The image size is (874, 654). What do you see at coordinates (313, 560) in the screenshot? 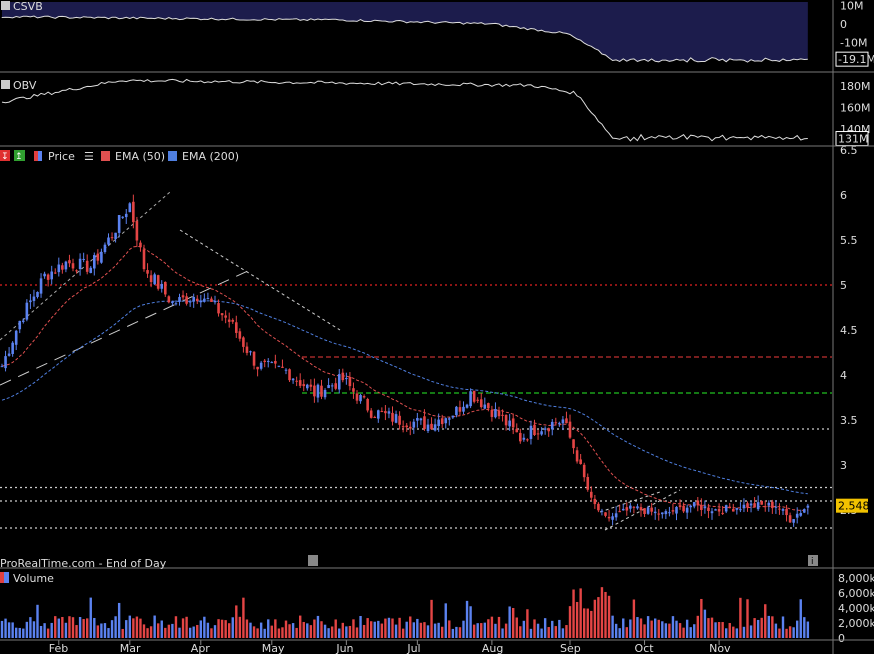
I see `calendar-icon` at bounding box center [313, 560].